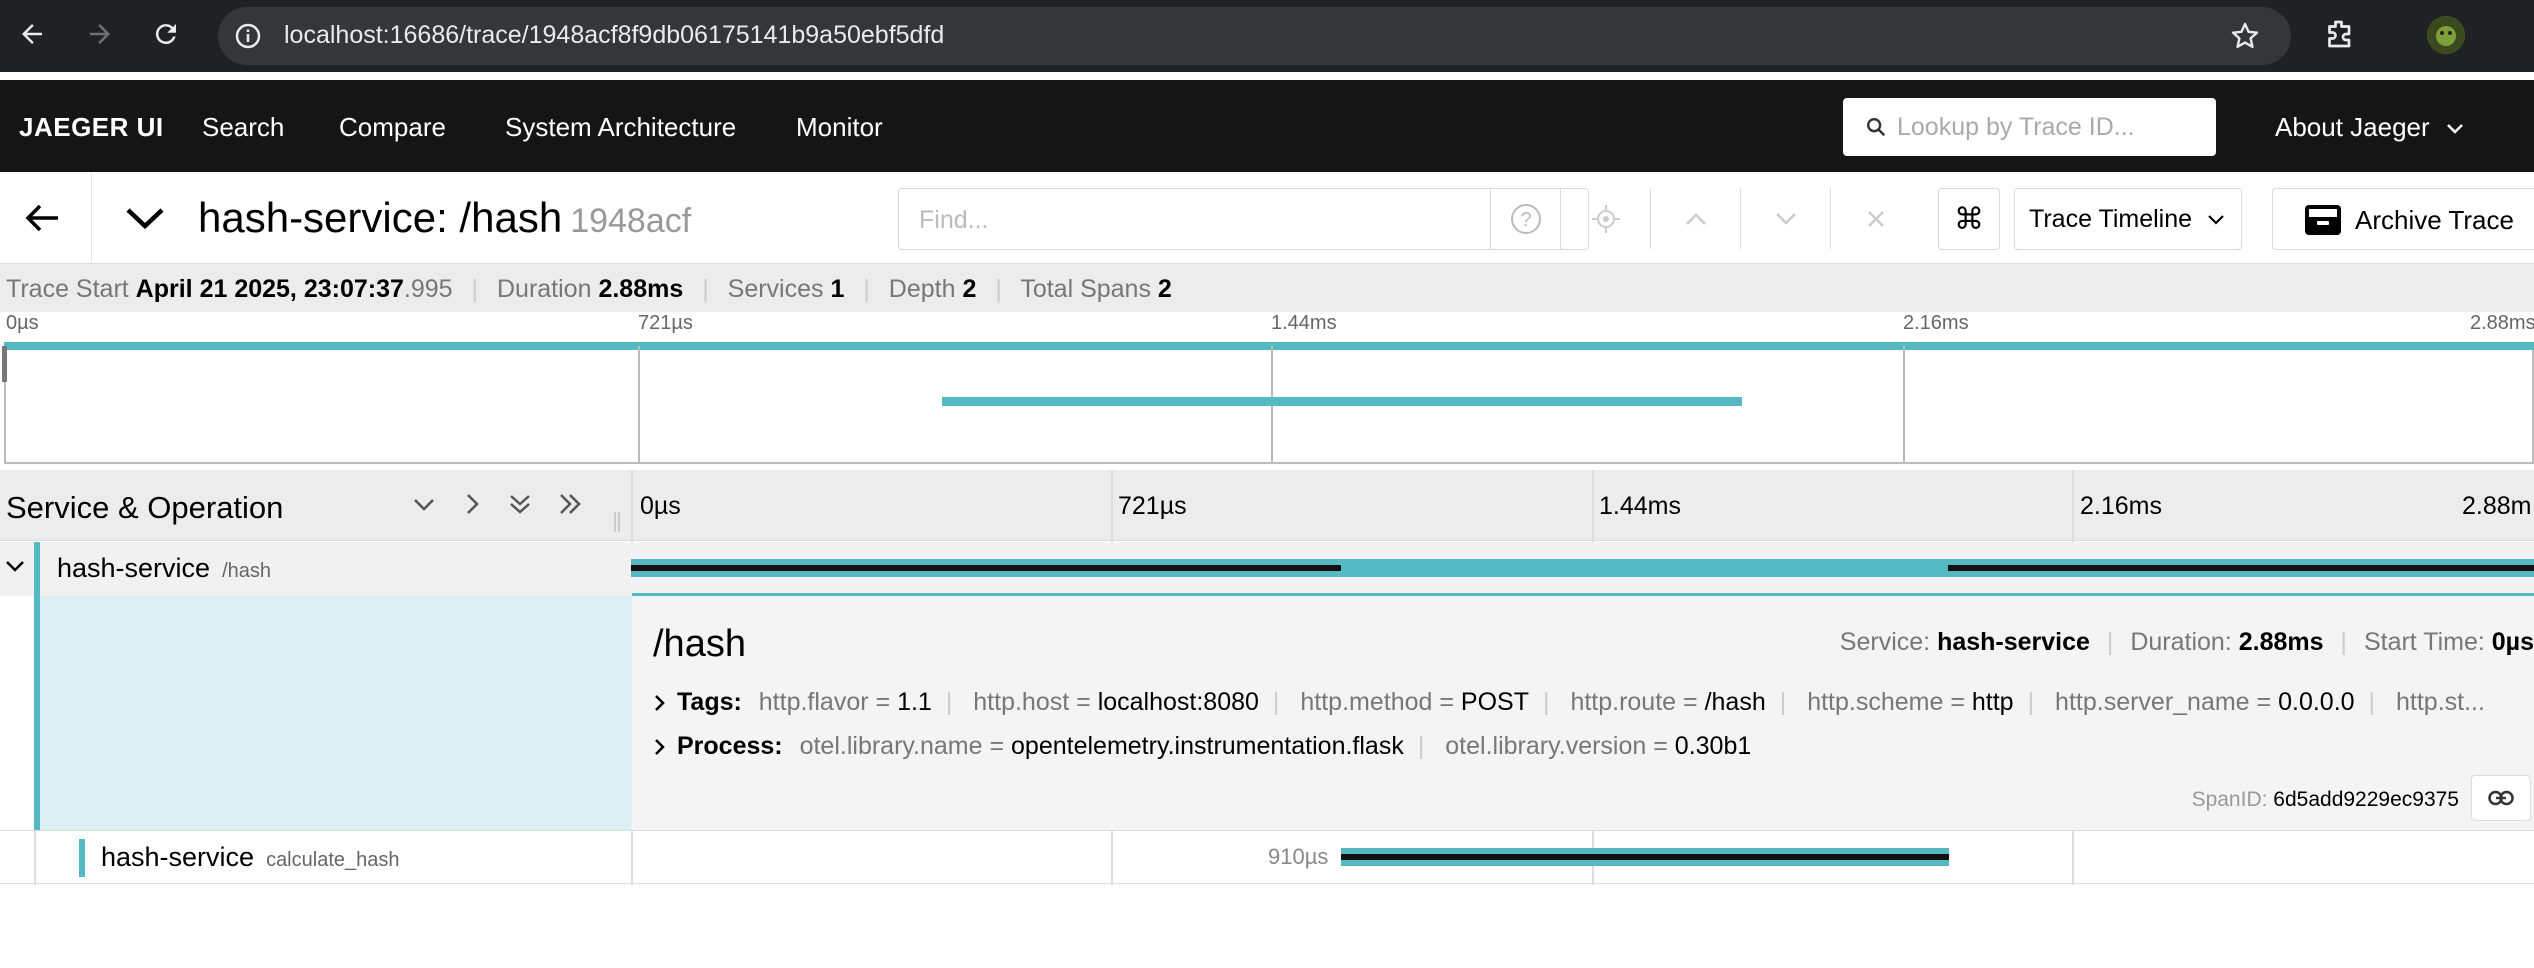 This screenshot has width=2534, height=968. Describe the element at coordinates (243, 127) in the screenshot. I see `nav-search: Search` at that location.